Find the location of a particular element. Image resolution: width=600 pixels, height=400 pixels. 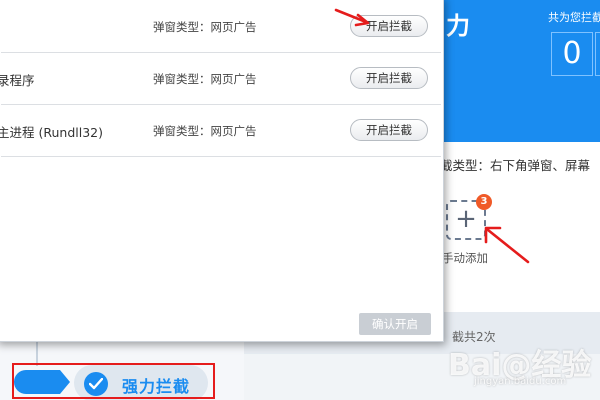

program-name: 录程序 is located at coordinates (17, 80).